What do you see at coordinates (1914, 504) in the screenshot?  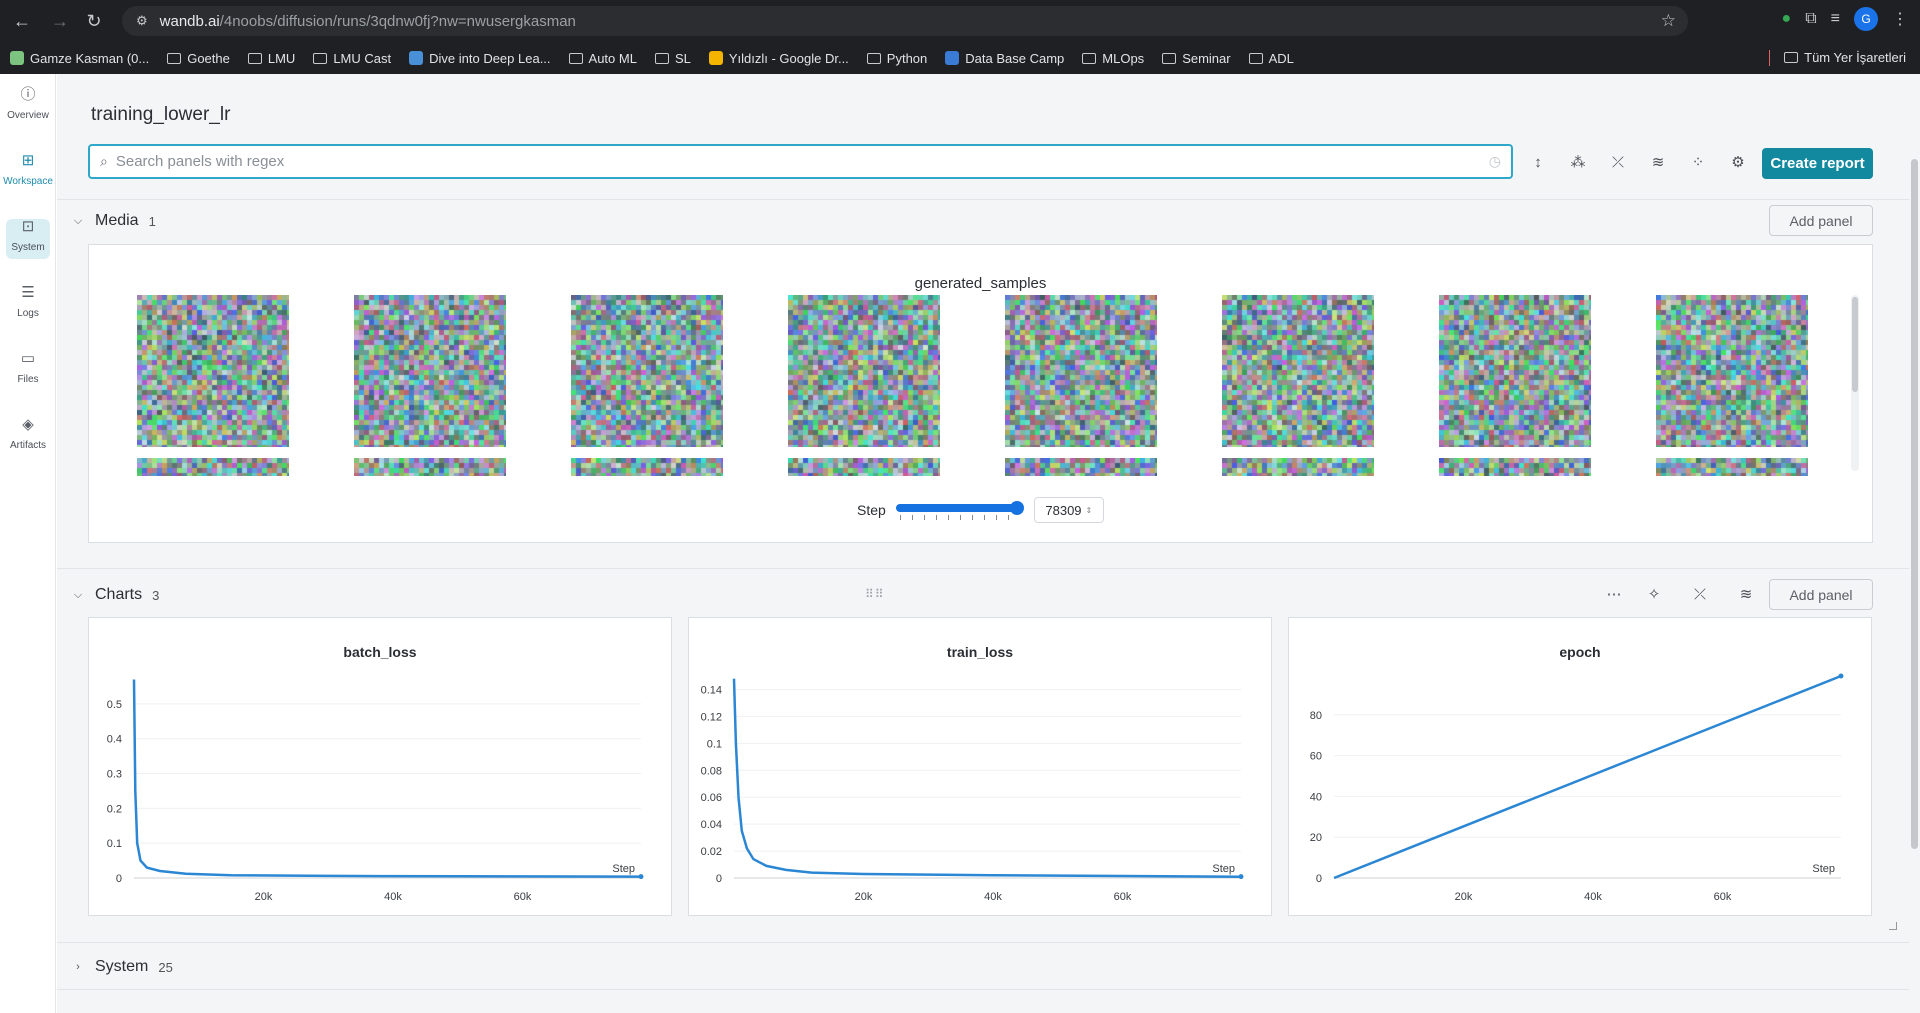 I see `page-scroll-thumb` at bounding box center [1914, 504].